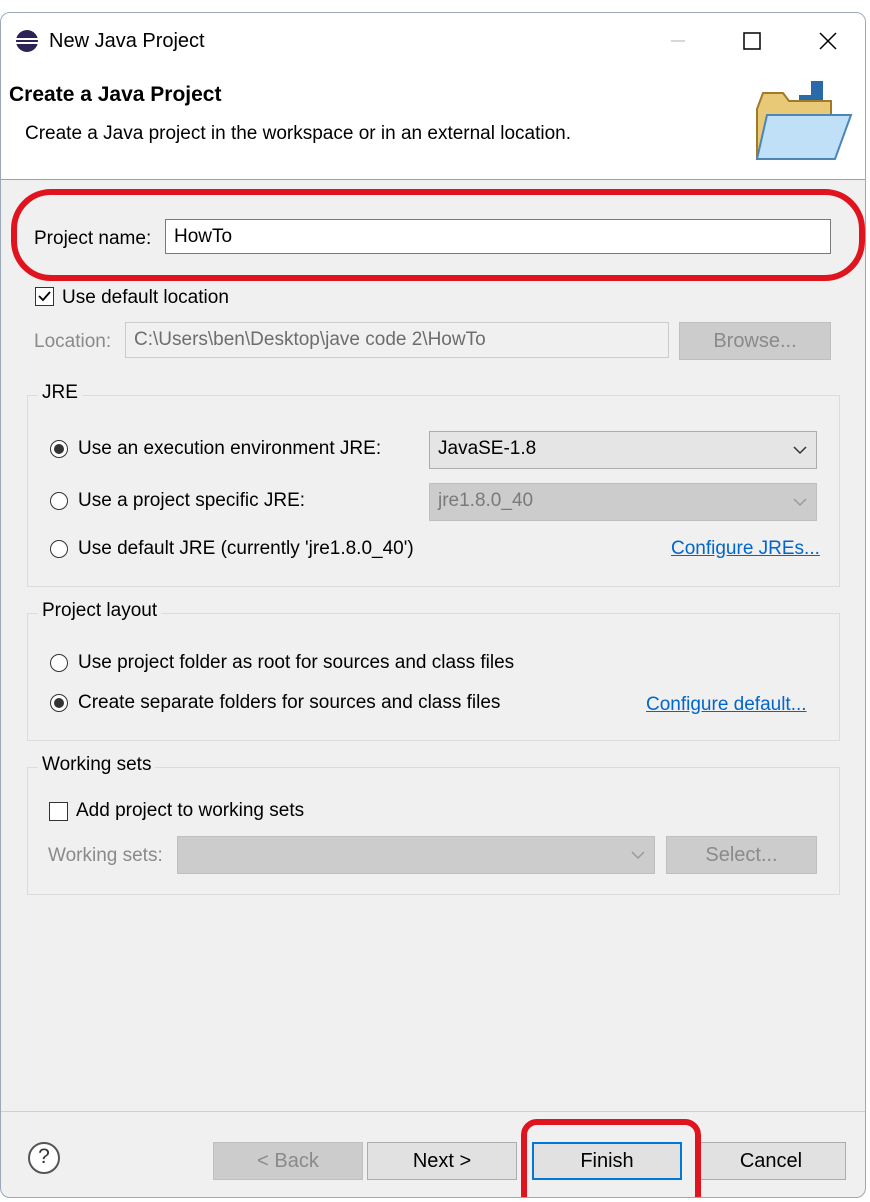  Describe the element at coordinates (771, 1161) in the screenshot. I see `cancel-button: Cancel` at that location.